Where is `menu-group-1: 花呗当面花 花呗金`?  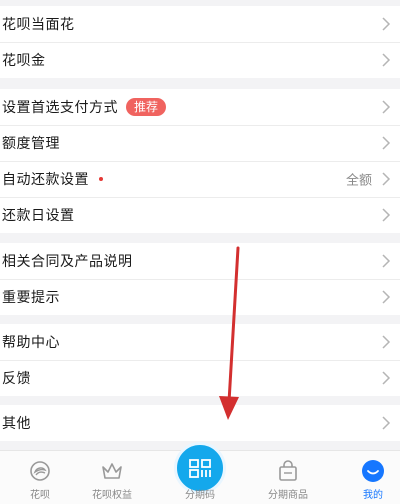
menu-group-1: 花呗当面花 花呗金 is located at coordinates (200, 42).